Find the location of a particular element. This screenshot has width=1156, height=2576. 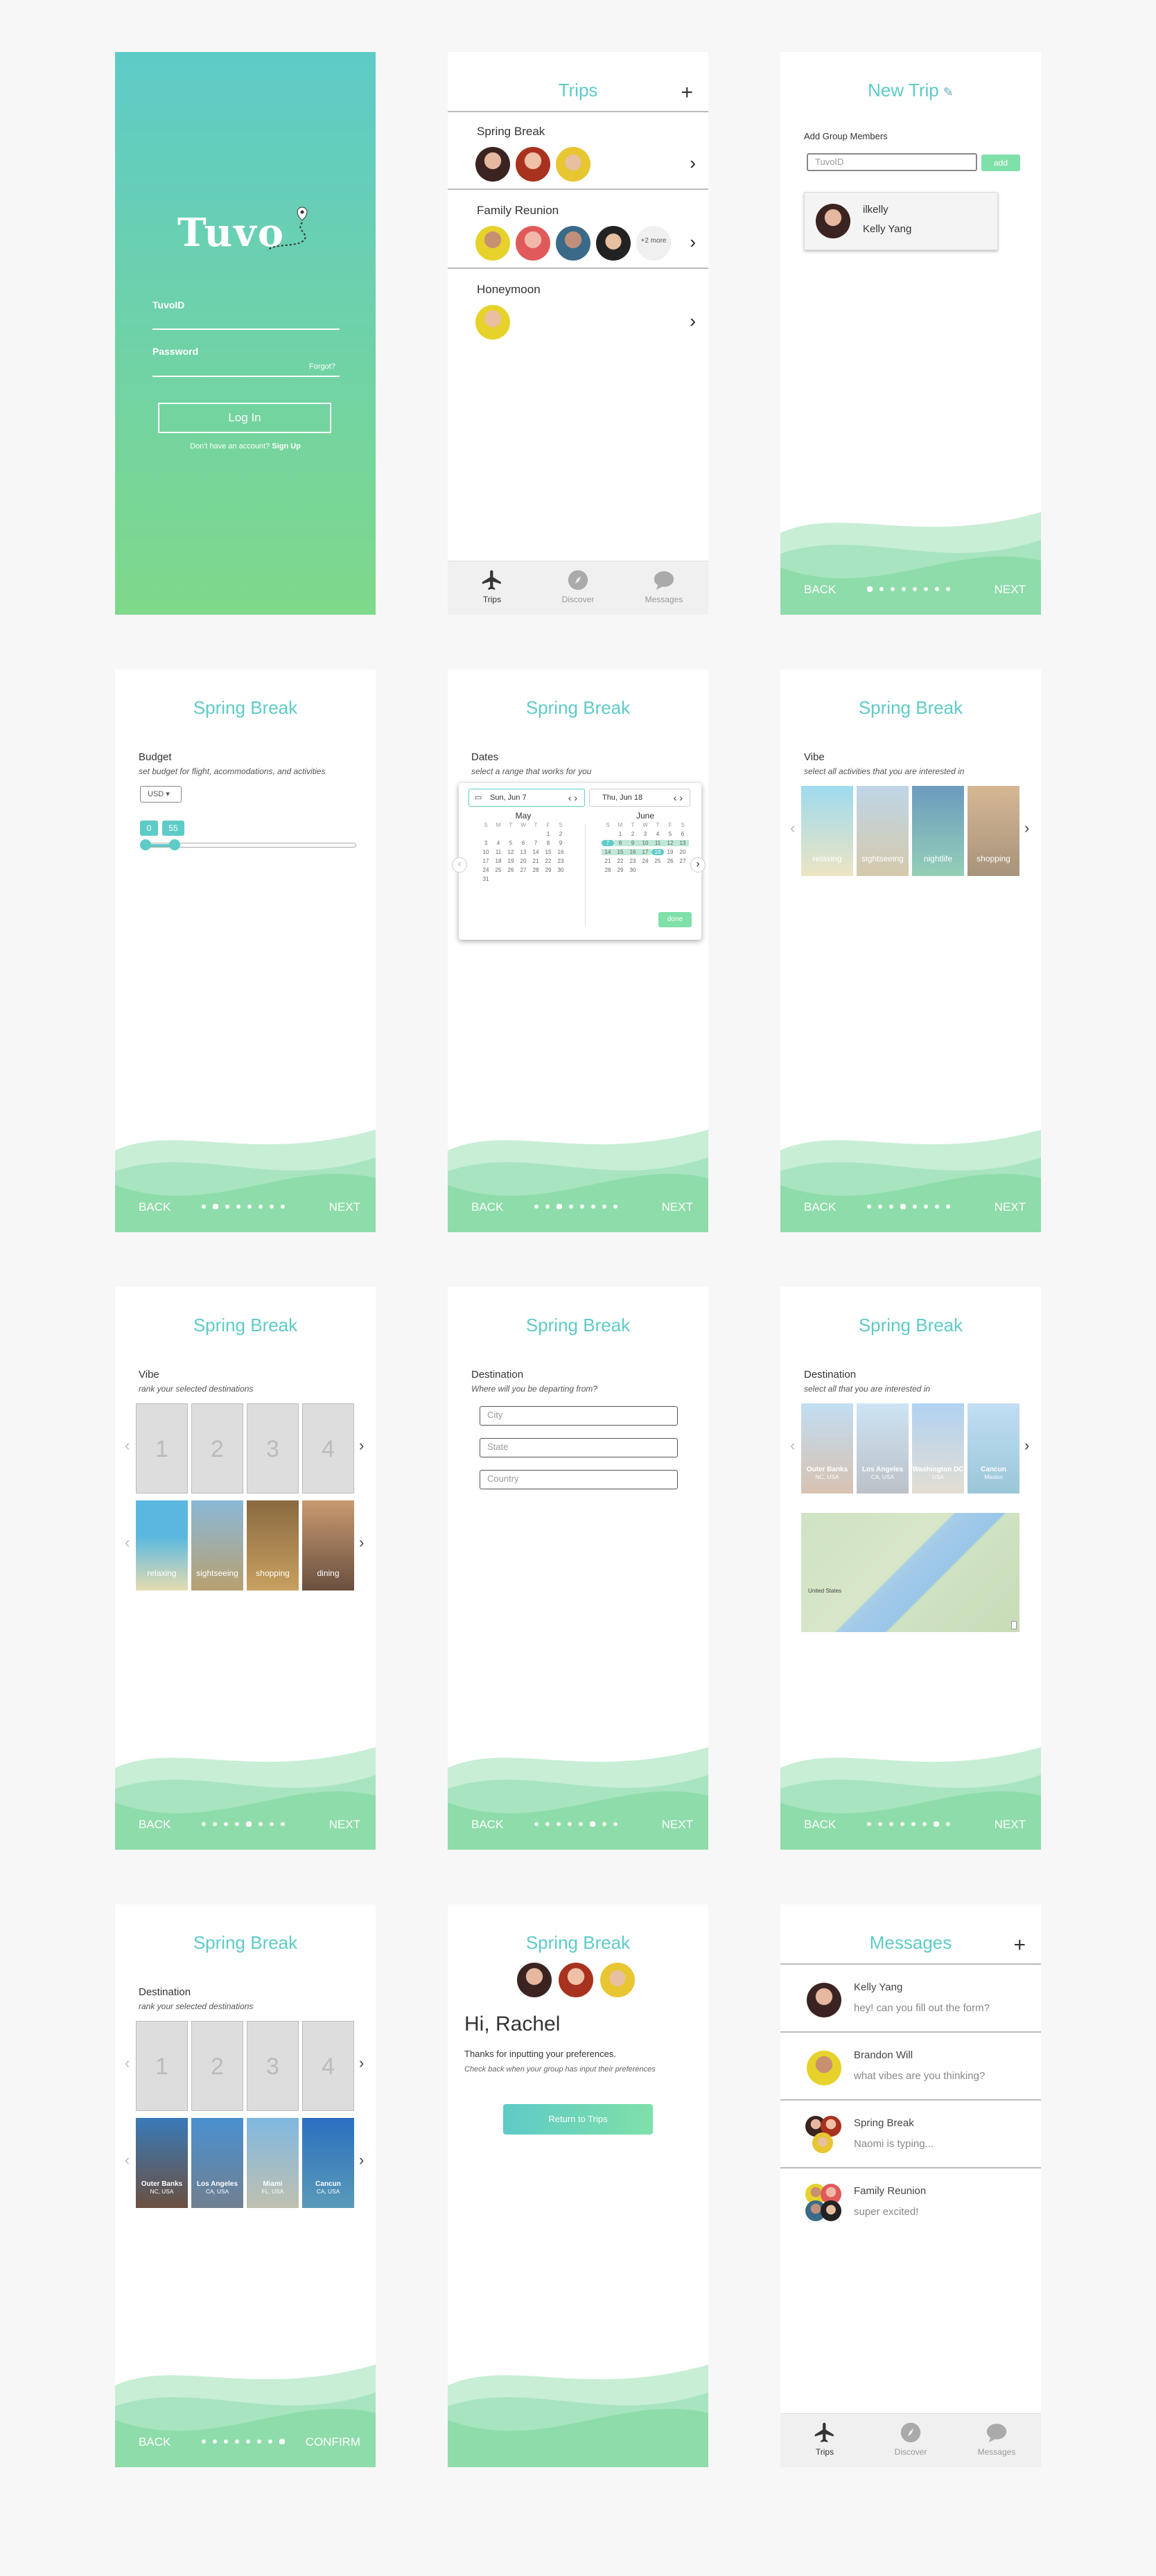

vibe-tile-dining: dining is located at coordinates (328, 1545).